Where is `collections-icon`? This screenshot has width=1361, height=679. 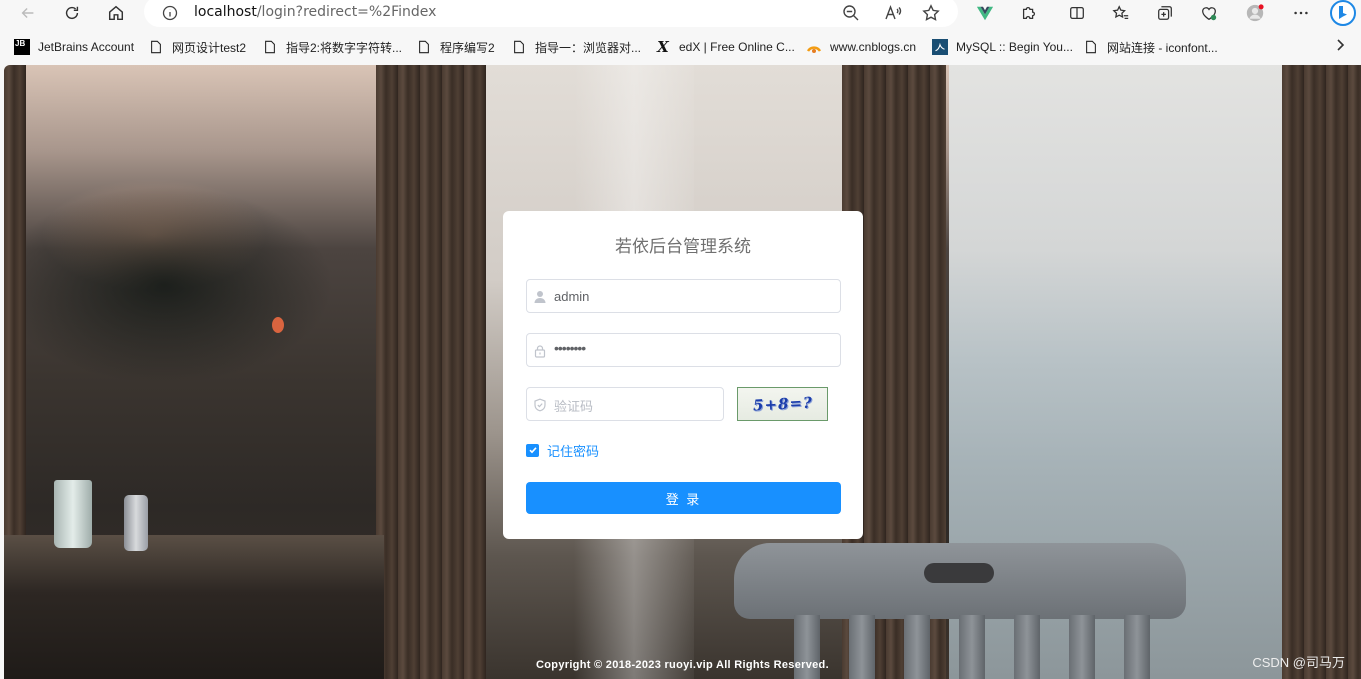
collections-icon is located at coordinates (1165, 13).